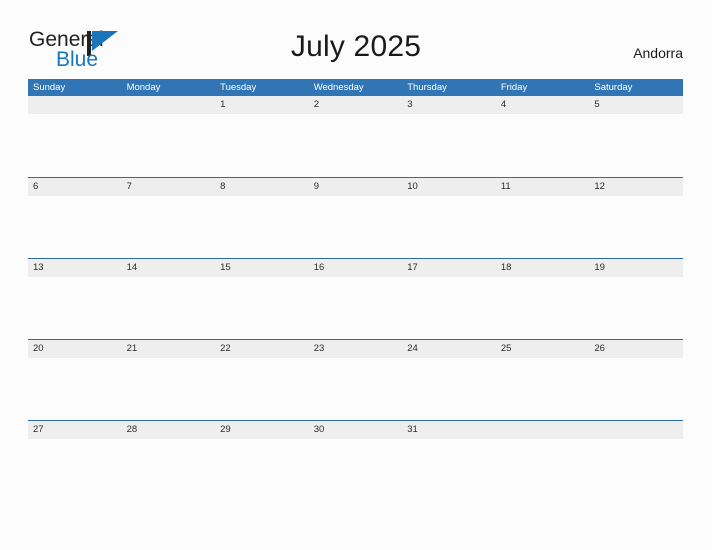 The width and height of the screenshot is (712, 550). Describe the element at coordinates (169, 187) in the screenshot. I see `day-cell: 7` at that location.